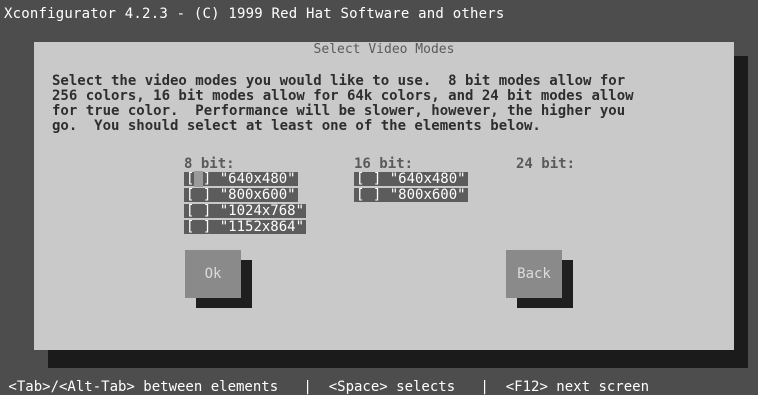 The image size is (758, 395). I want to click on checkbox-16bit-640x480: [ ] "640x480", so click(411, 179).